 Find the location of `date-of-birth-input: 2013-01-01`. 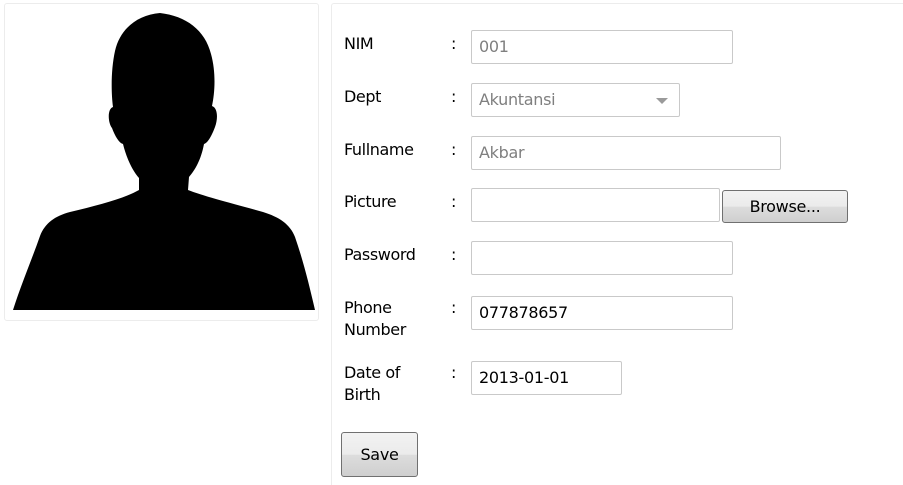

date-of-birth-input: 2013-01-01 is located at coordinates (546, 378).